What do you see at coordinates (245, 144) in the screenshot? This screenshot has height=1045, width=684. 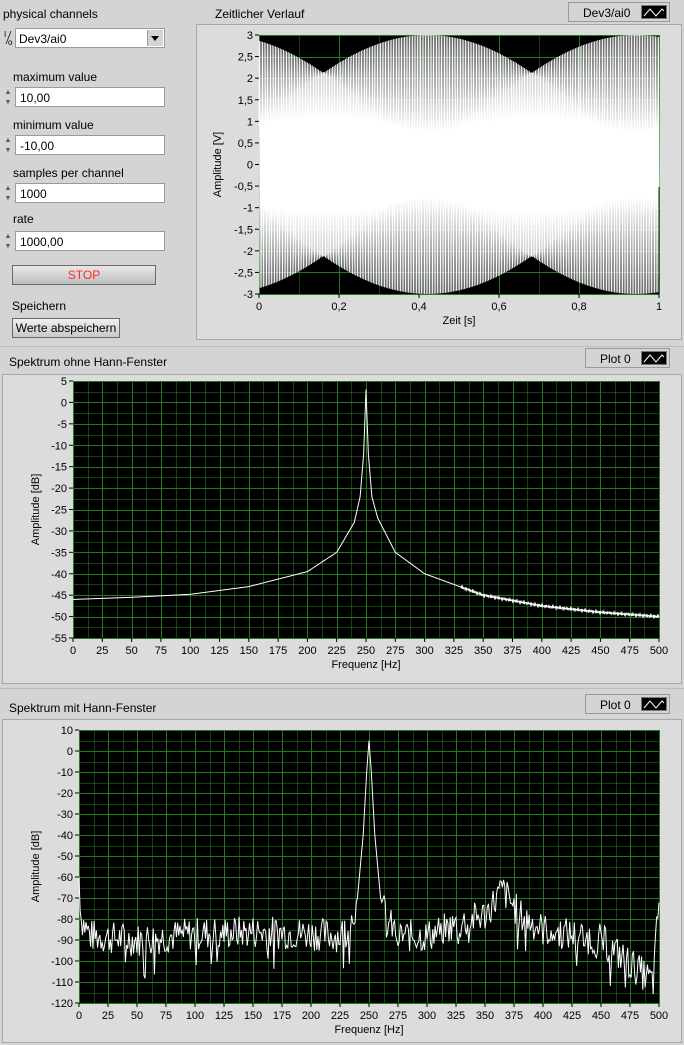 I see `y-tick-label: 0,5` at bounding box center [245, 144].